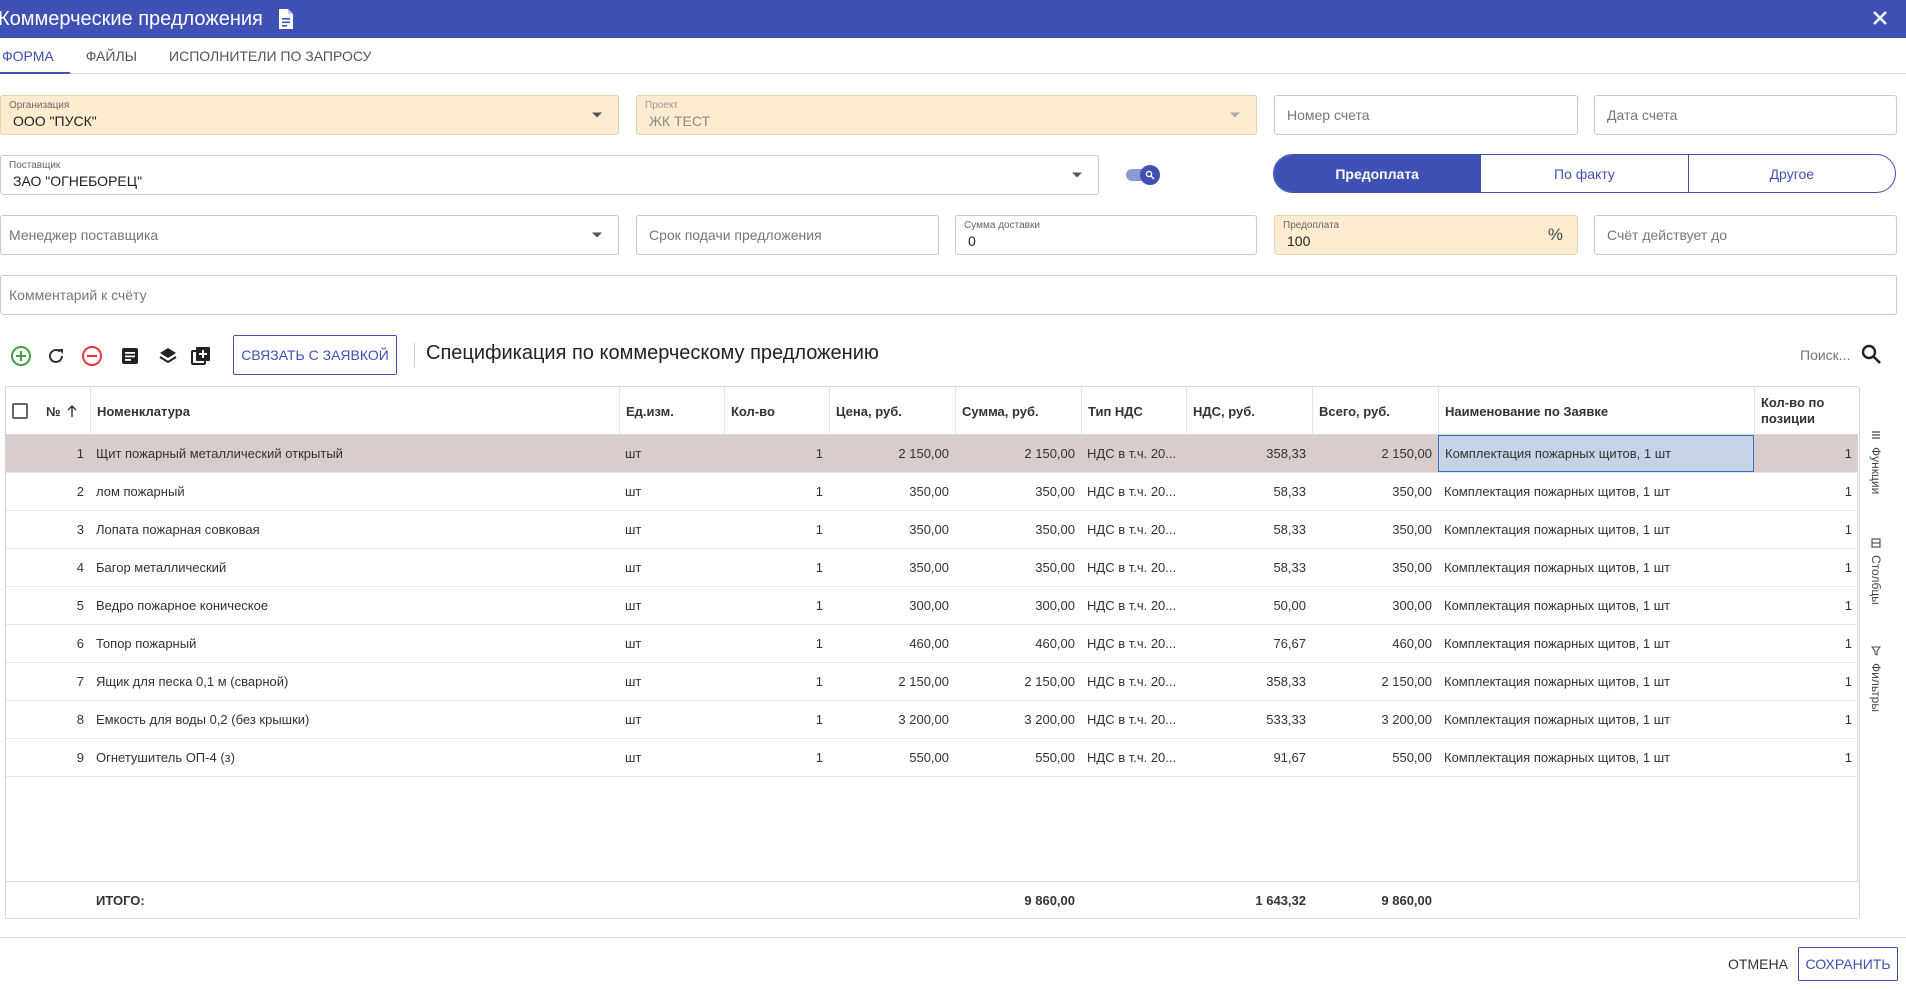 The height and width of the screenshot is (989, 1906). Describe the element at coordinates (65, 529) in the screenshot. I see `cell-number: 3` at that location.